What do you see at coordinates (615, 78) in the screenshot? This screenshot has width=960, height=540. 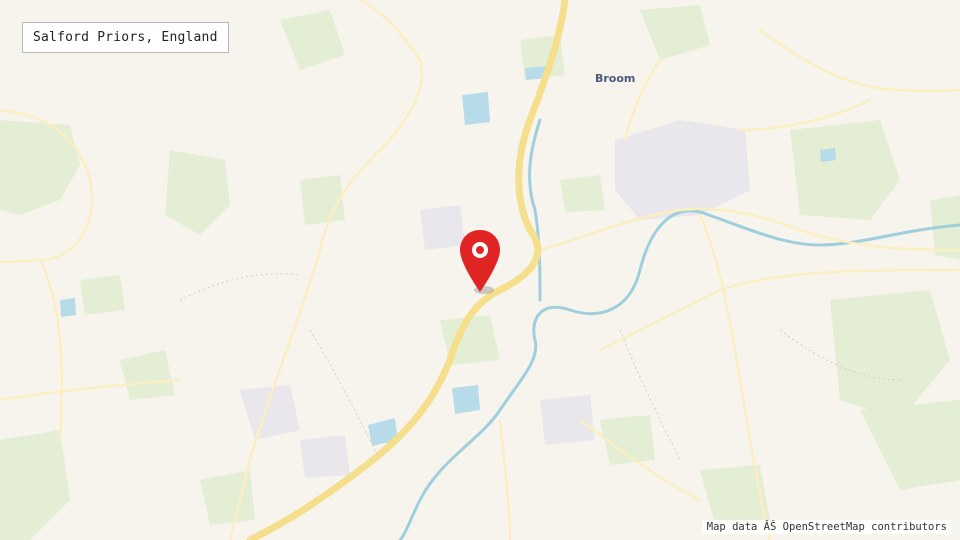 I see `place-label-broom: Broom` at bounding box center [615, 78].